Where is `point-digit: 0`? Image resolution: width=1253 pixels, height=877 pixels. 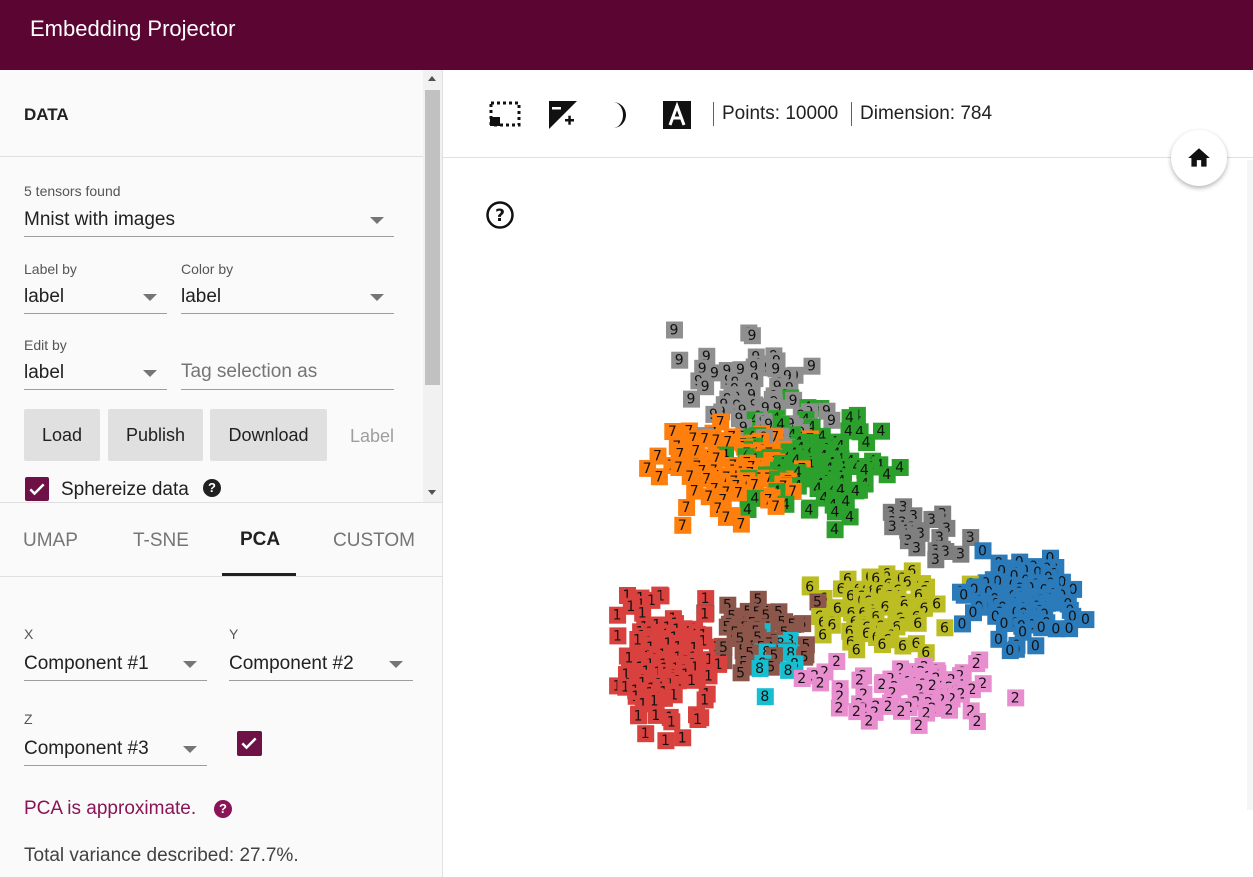
point-digit: 0 is located at coordinates (1009, 651).